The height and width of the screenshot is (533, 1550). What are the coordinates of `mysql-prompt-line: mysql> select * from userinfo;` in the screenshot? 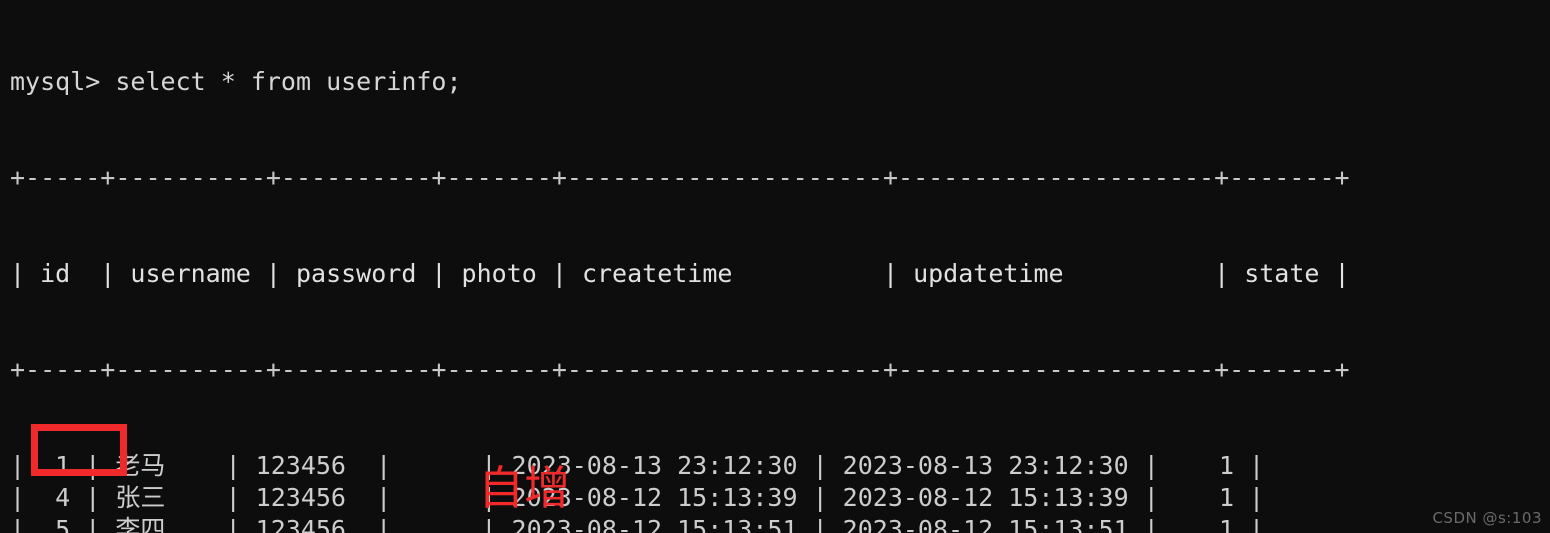 It's located at (236, 81).